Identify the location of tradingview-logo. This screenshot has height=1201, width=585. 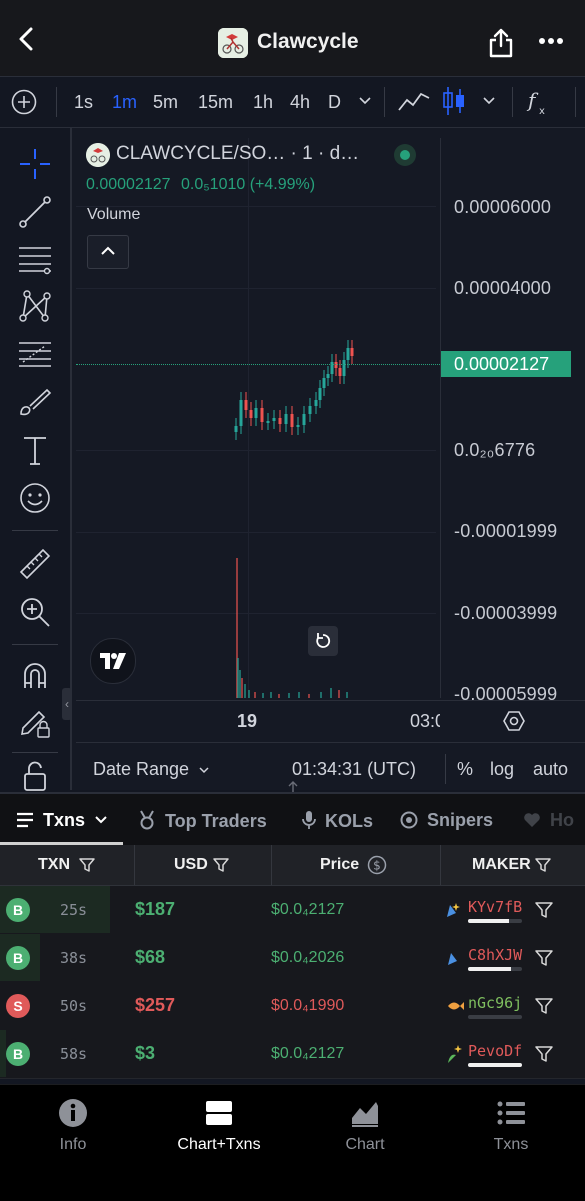
(113, 661).